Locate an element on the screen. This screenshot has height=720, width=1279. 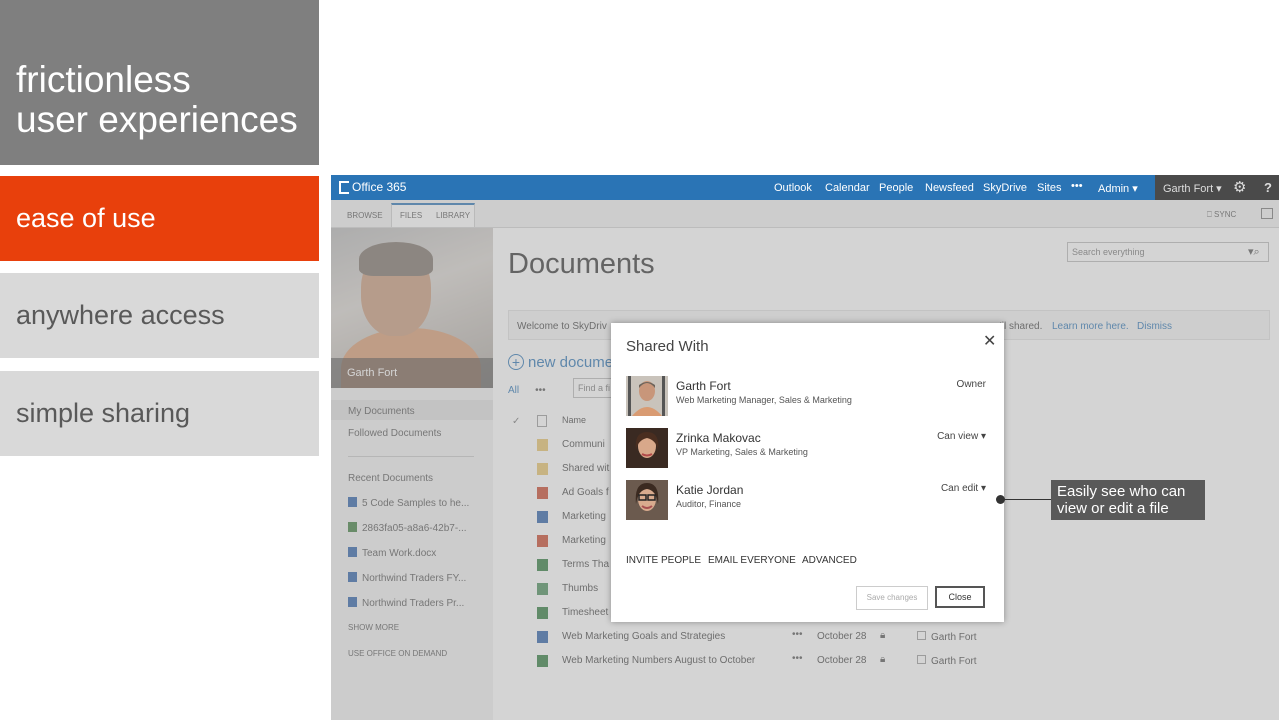
feature-ease-of-use: ease of use is located at coordinates (159, 218).